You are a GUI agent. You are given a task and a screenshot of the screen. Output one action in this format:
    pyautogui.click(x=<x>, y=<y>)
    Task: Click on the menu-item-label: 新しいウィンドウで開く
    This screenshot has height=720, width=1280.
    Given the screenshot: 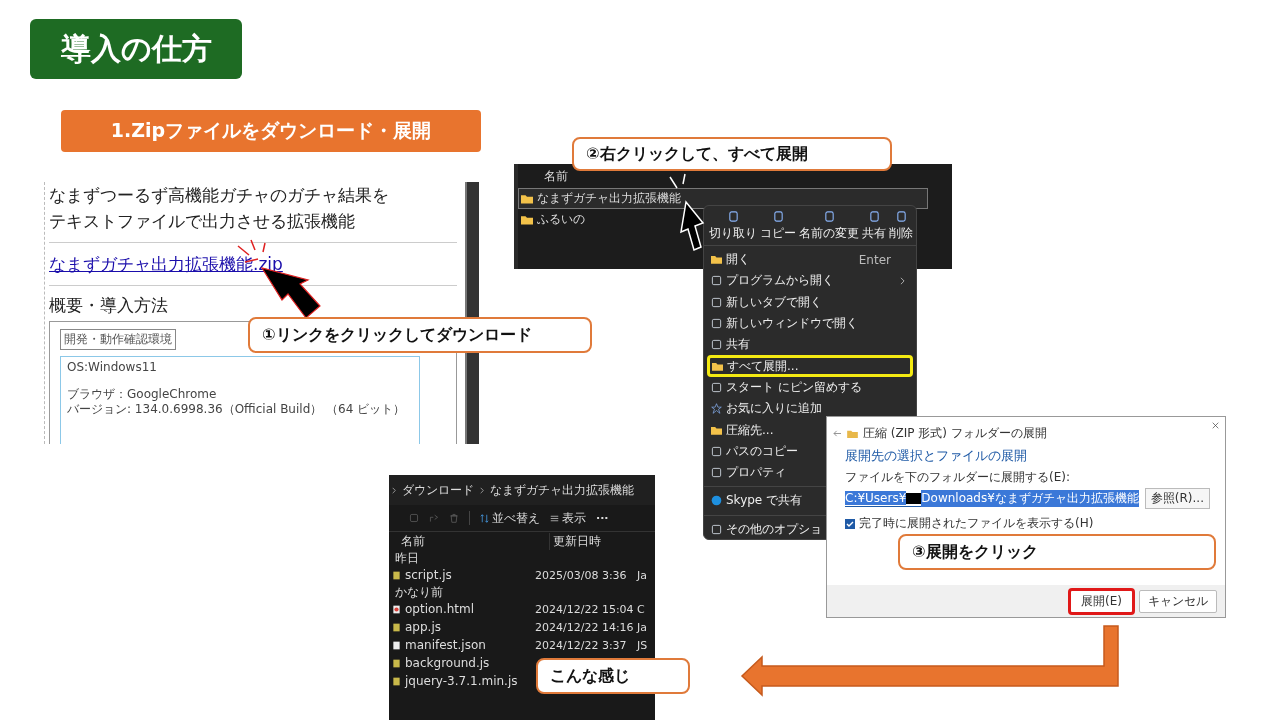 What is the action you would take?
    pyautogui.click(x=792, y=324)
    